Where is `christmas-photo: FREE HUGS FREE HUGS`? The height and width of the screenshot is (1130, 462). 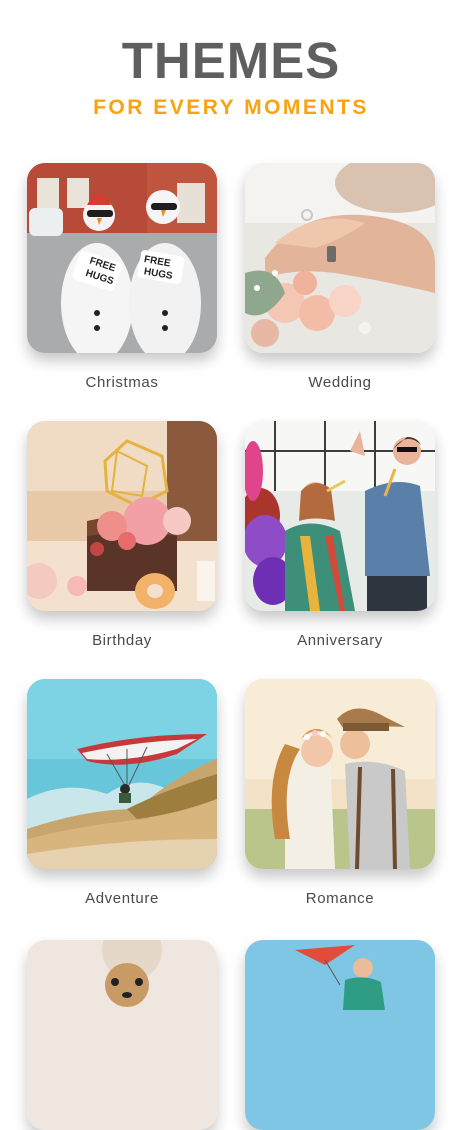 christmas-photo: FREE HUGS FREE HUGS is located at coordinates (122, 258).